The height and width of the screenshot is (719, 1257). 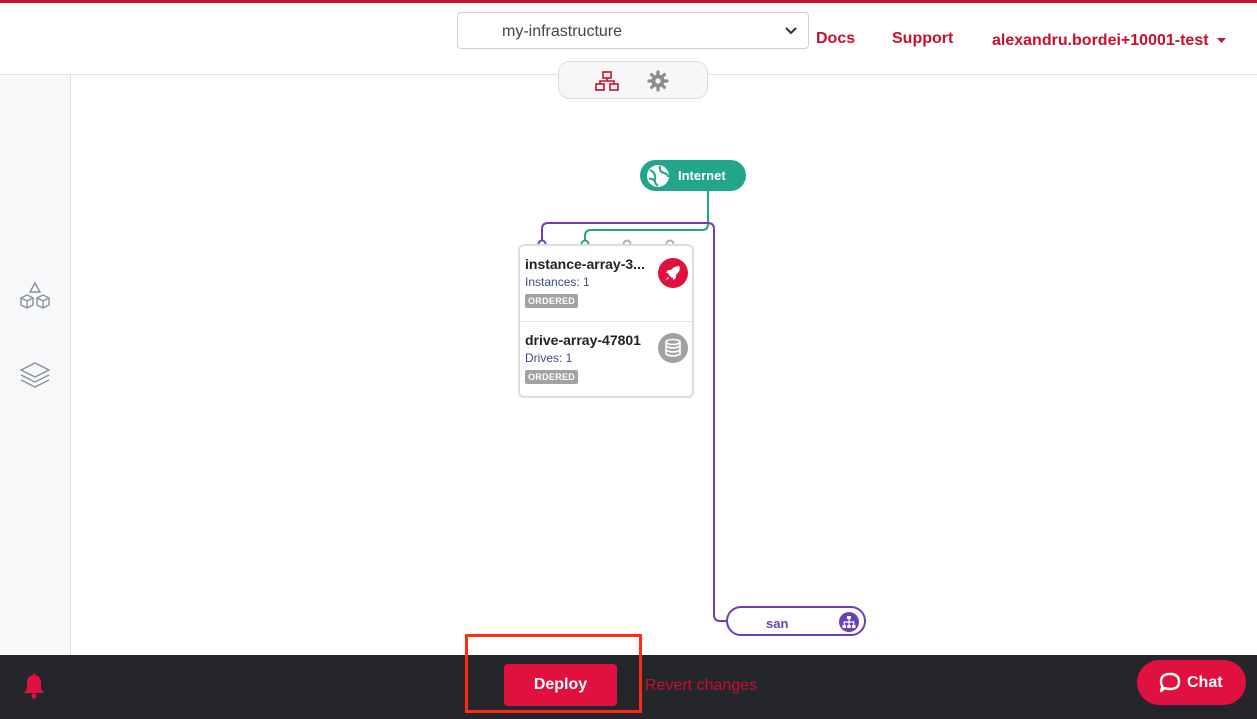 What do you see at coordinates (1170, 682) in the screenshot?
I see `chat-bubble-icon` at bounding box center [1170, 682].